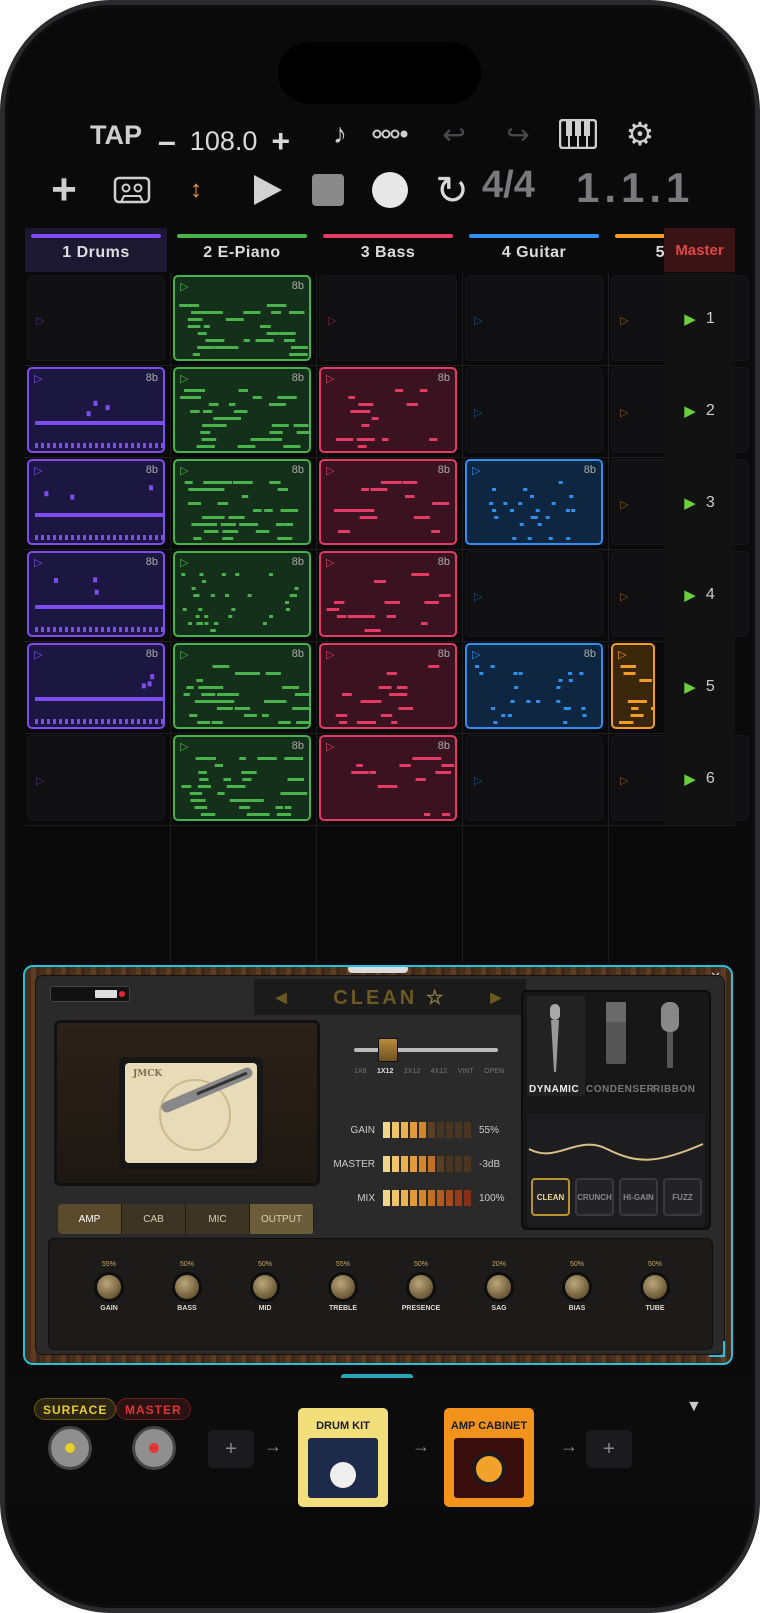  What do you see at coordinates (378, 970) in the screenshot?
I see `drag-handle` at bounding box center [378, 970].